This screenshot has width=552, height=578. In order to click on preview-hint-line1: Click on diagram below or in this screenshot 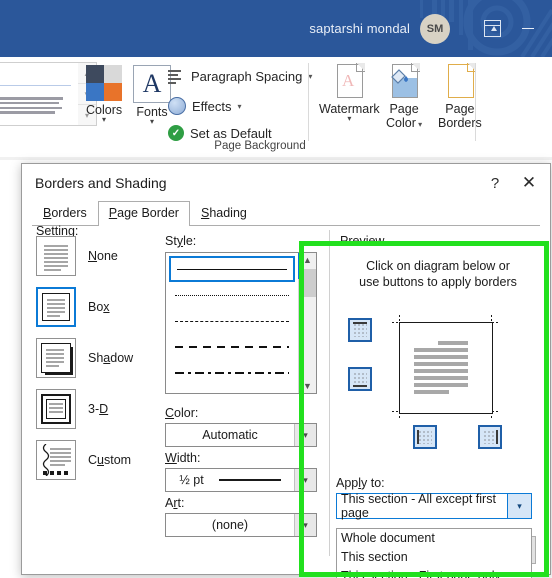, I will do `click(438, 266)`.